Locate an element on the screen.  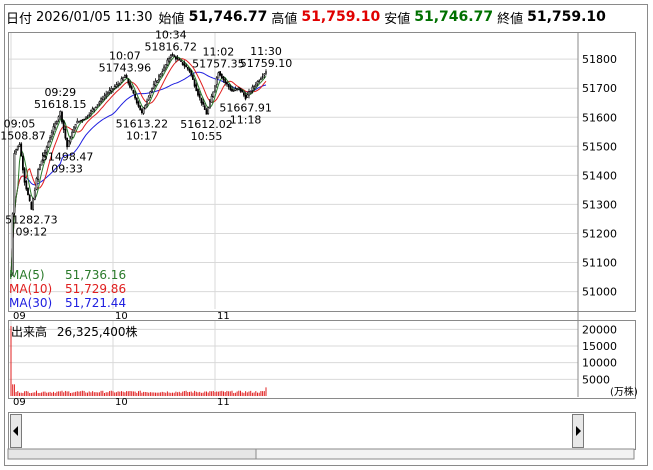
volume-value: 26,325,400株 is located at coordinates (97, 332).